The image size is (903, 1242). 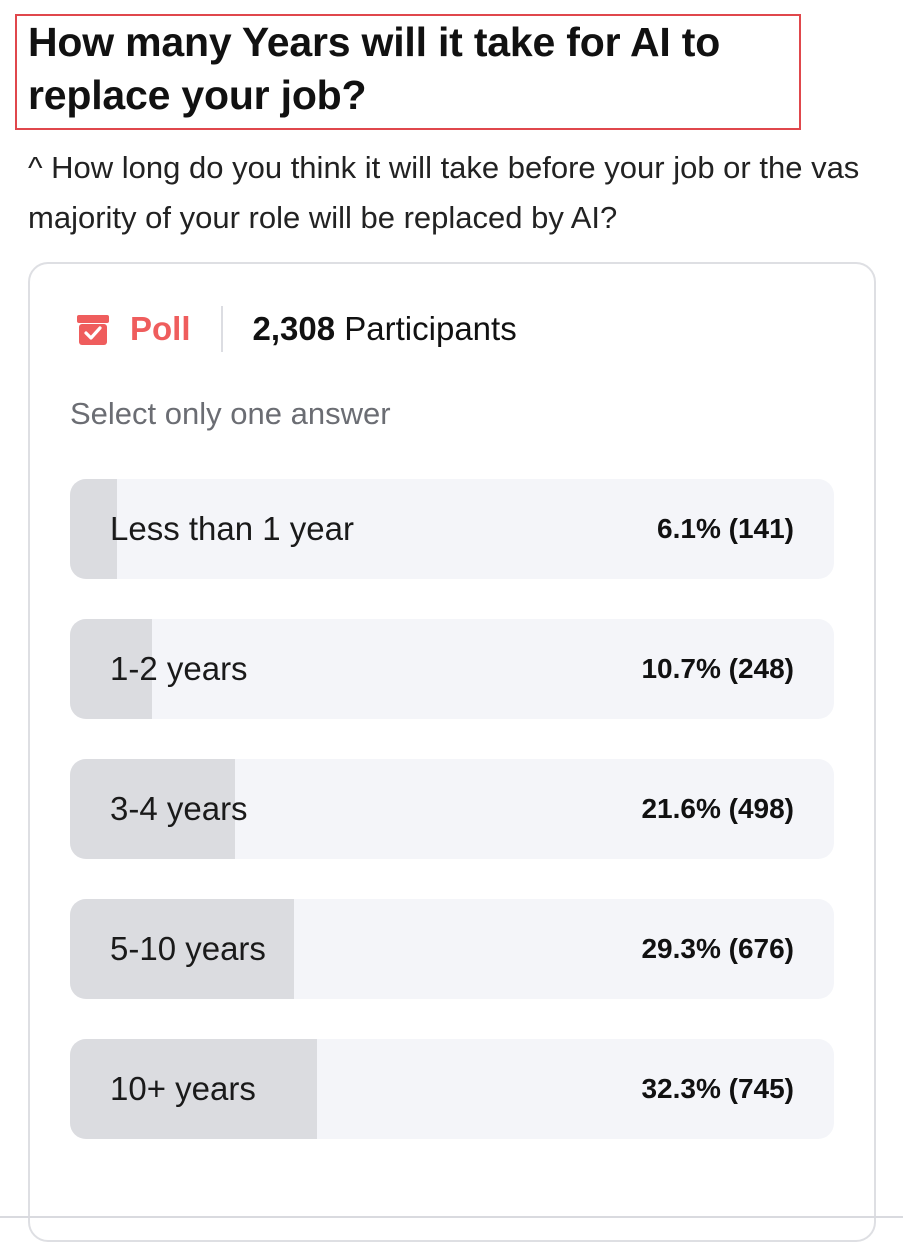 I want to click on poll-option-less-than-1-year: Less than 1 year 6.1% (141), so click(x=452, y=529).